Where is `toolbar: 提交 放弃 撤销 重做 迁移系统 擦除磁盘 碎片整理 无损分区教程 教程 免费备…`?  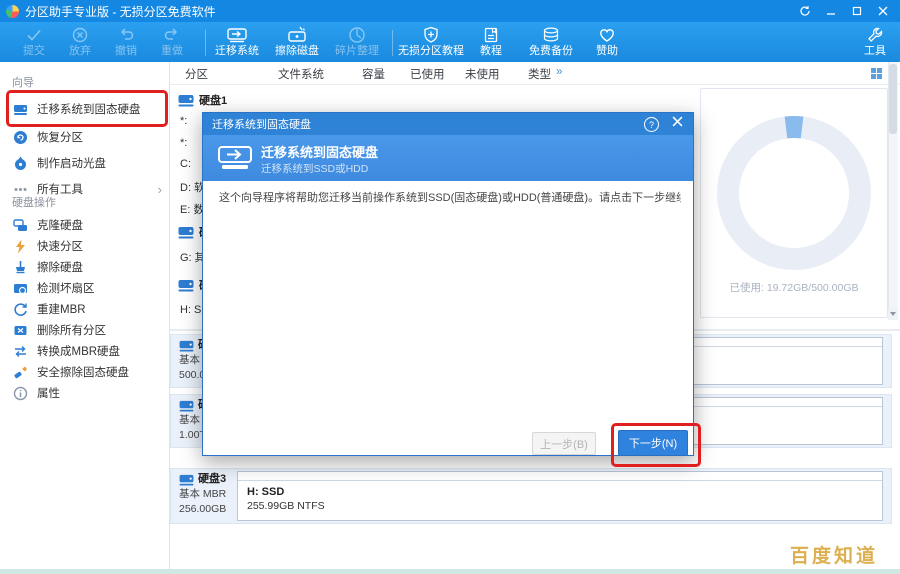 toolbar: 提交 放弃 撤销 重做 迁移系统 擦除磁盘 碎片整理 无损分区教程 教程 免费备… is located at coordinates (450, 42).